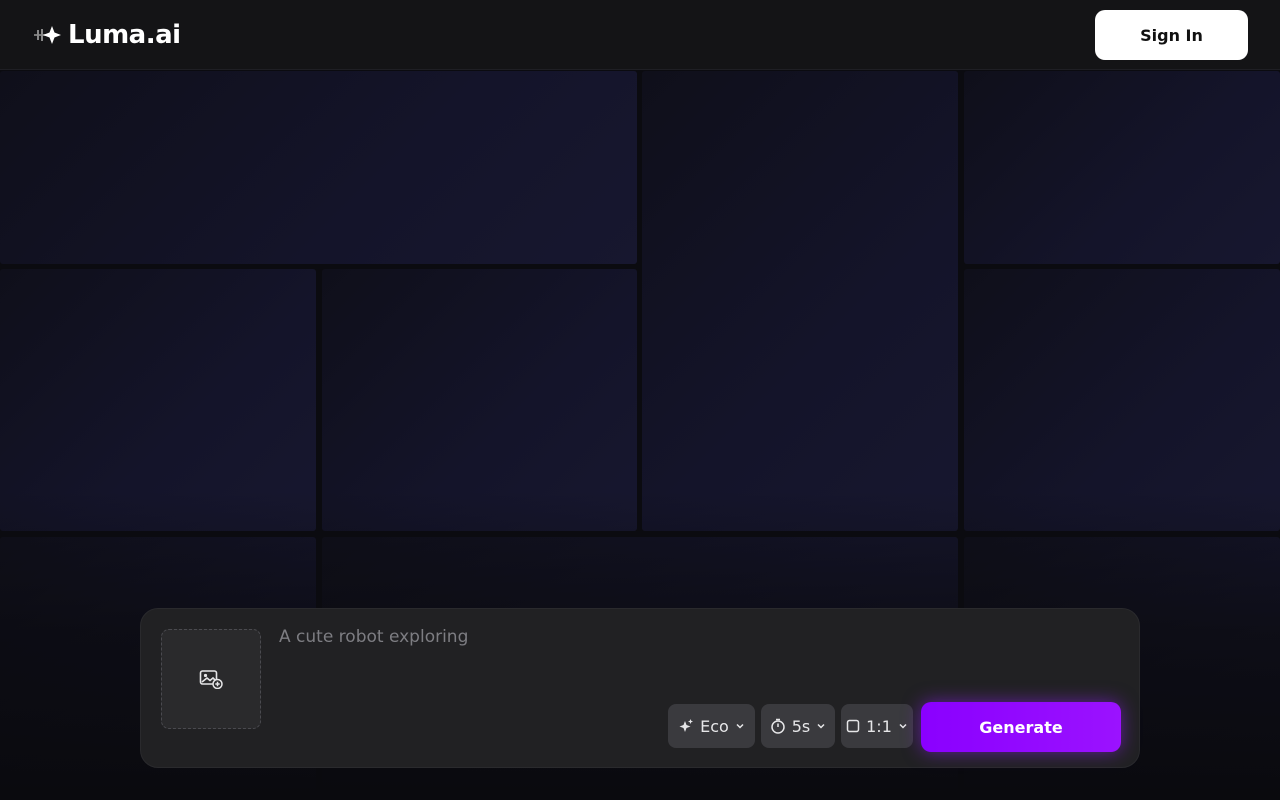 The height and width of the screenshot is (800, 1280). Describe the element at coordinates (686, 725) in the screenshot. I see `sparkle-icon` at that location.